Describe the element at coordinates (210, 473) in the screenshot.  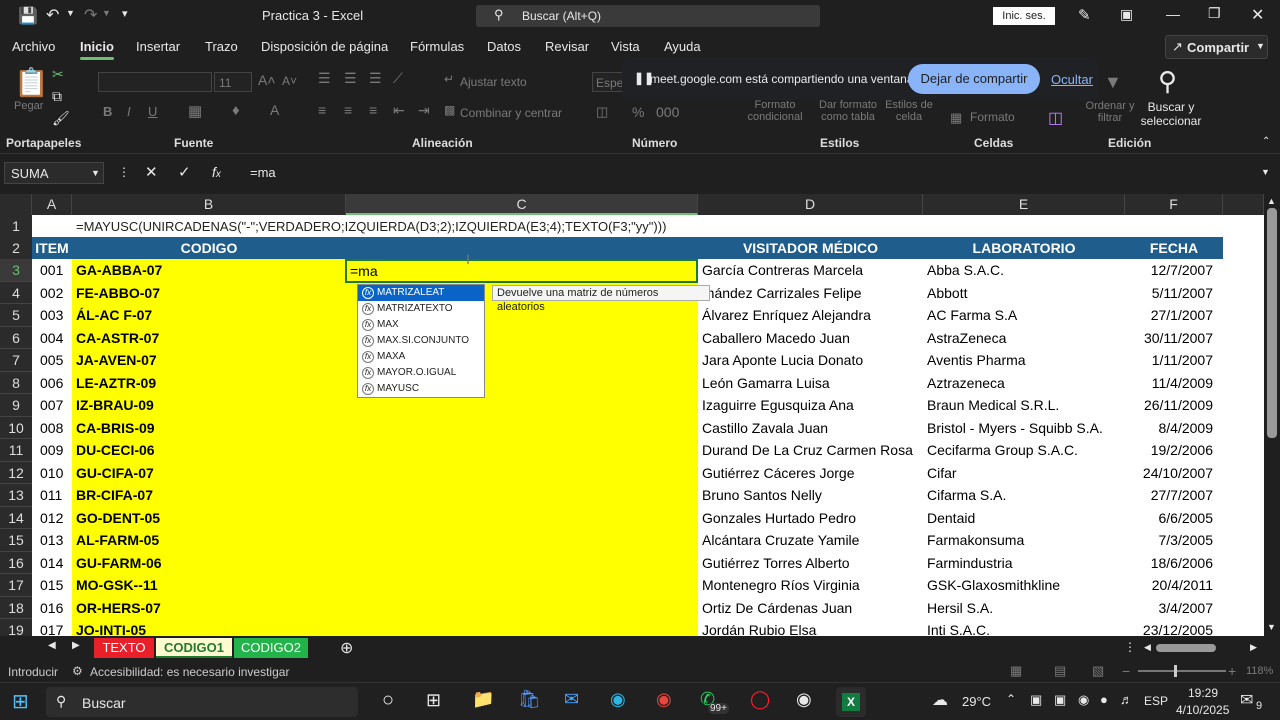
I see `codigo-cell: GU-CIFA-07` at that location.